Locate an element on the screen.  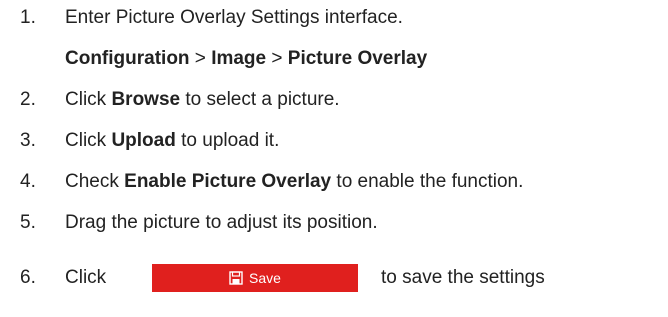
save-icon is located at coordinates (236, 278).